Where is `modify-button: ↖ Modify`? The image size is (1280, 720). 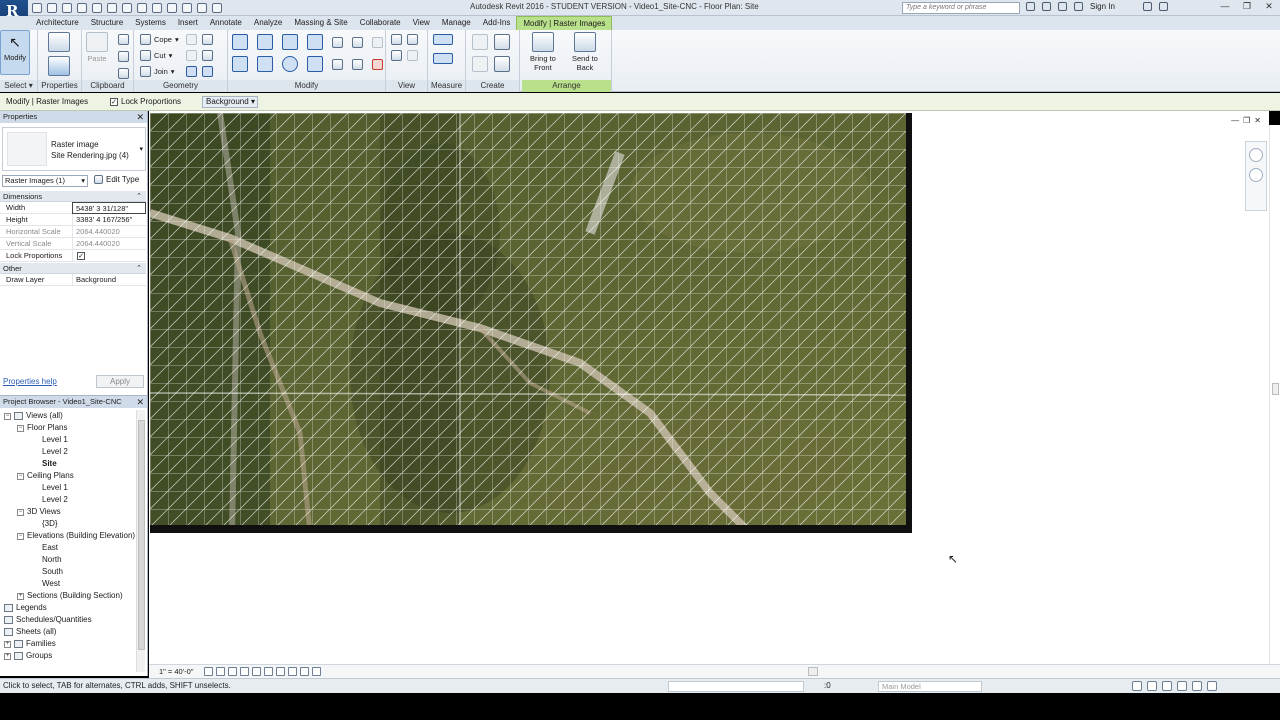 modify-button: ↖ Modify is located at coordinates (15, 52).